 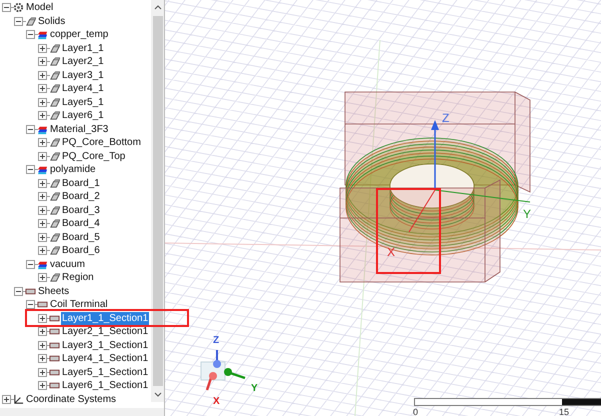 What do you see at coordinates (564, 412) in the screenshot?
I see `scale-label: 15` at bounding box center [564, 412].